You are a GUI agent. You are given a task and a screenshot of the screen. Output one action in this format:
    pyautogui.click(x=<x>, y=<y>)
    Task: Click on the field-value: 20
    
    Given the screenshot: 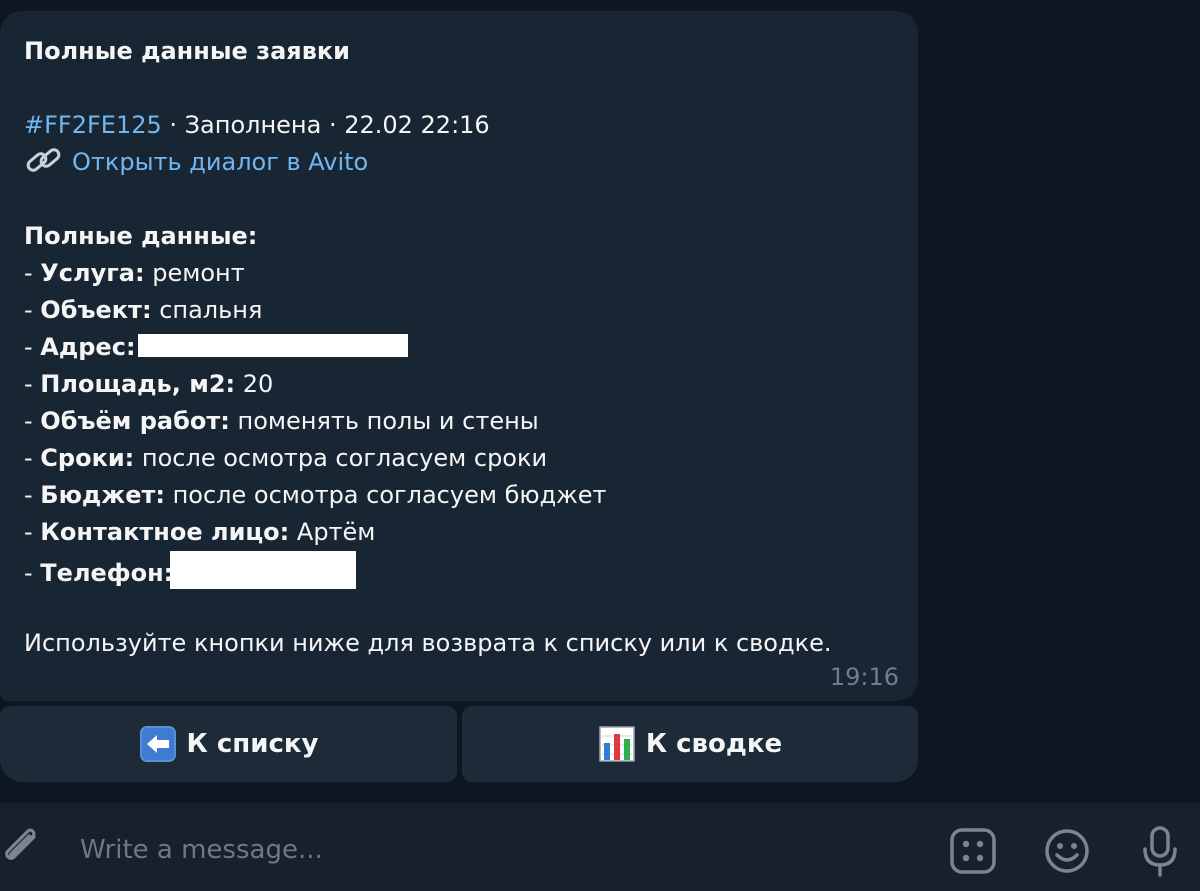 What is the action you would take?
    pyautogui.click(x=254, y=384)
    